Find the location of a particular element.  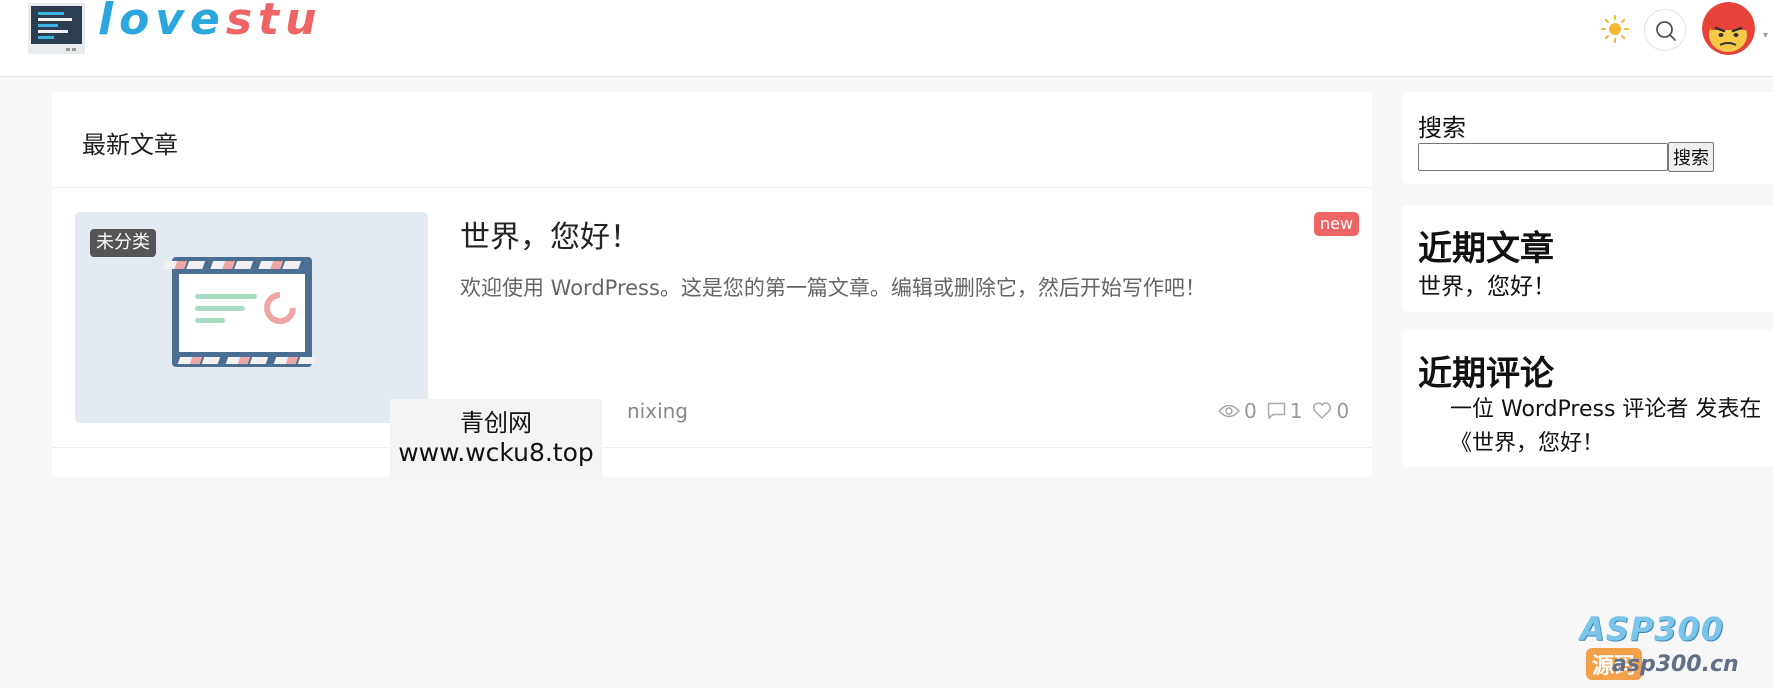

logo-text-part1: love is located at coordinates (162, 22).